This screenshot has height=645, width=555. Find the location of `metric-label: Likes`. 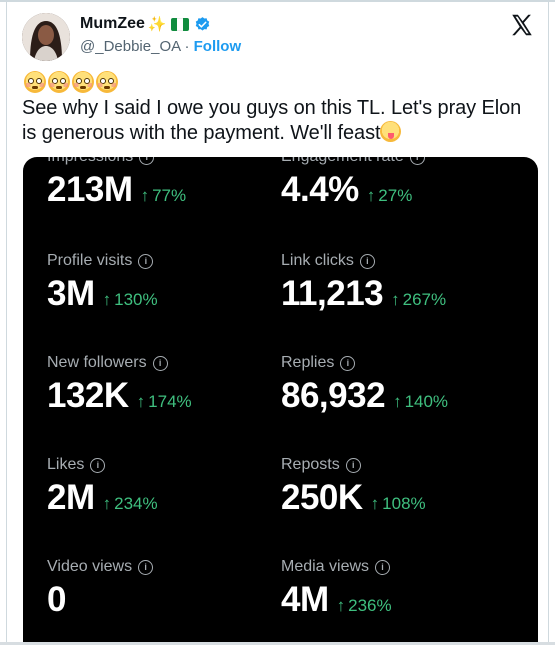

metric-label: Likes is located at coordinates (66, 464).